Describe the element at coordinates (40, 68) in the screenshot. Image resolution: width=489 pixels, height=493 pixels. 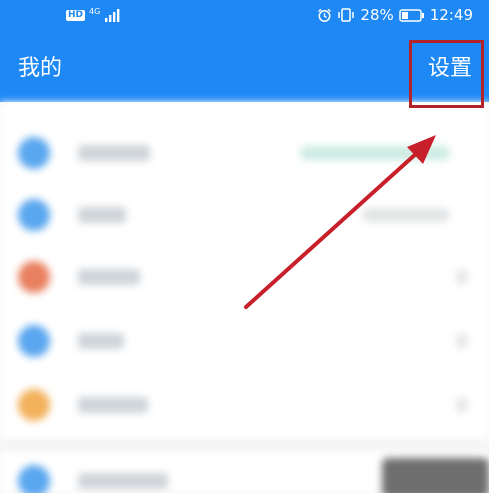
I see `page-title: 我的` at that location.